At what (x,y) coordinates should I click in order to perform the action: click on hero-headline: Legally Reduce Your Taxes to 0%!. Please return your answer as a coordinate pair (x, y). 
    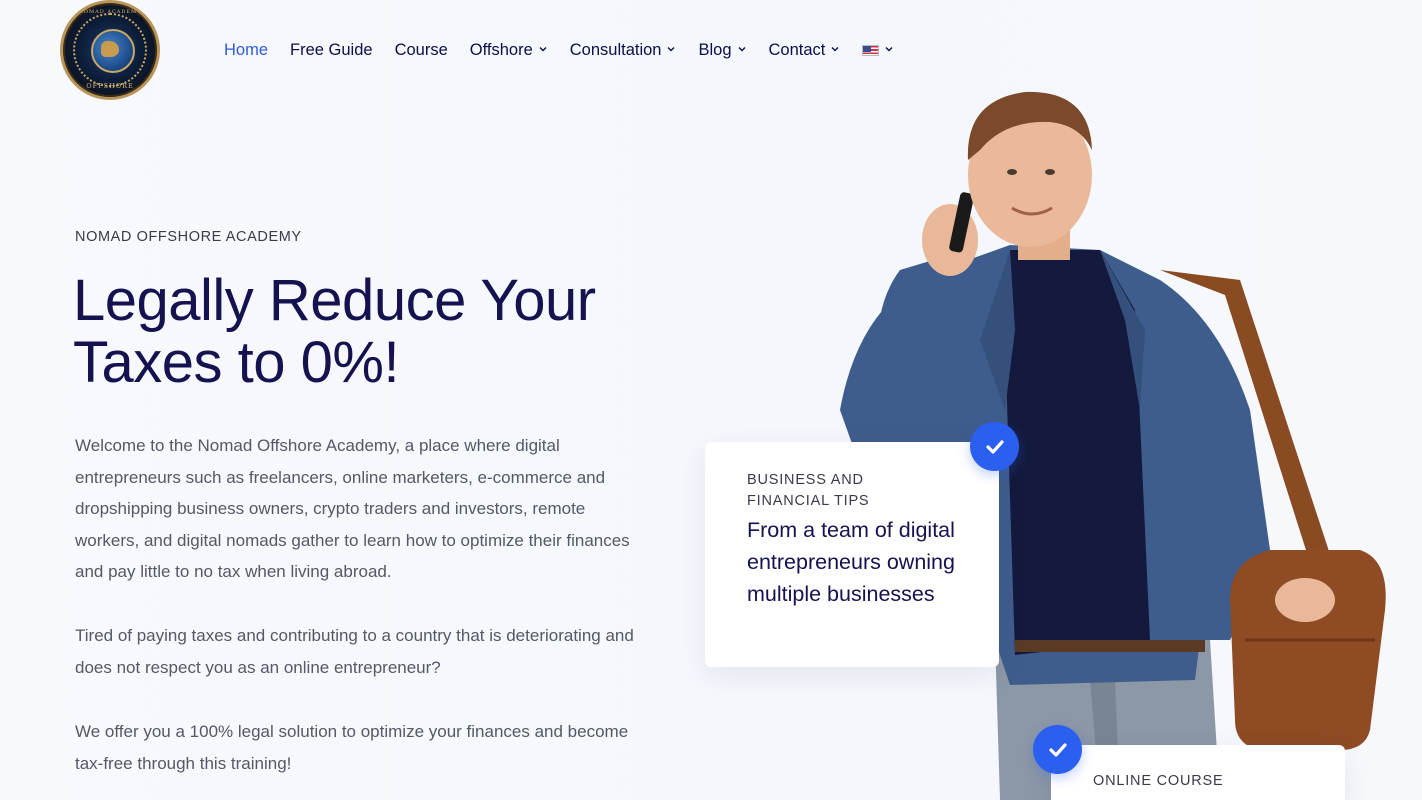
    Looking at the image, I should click on (383, 332).